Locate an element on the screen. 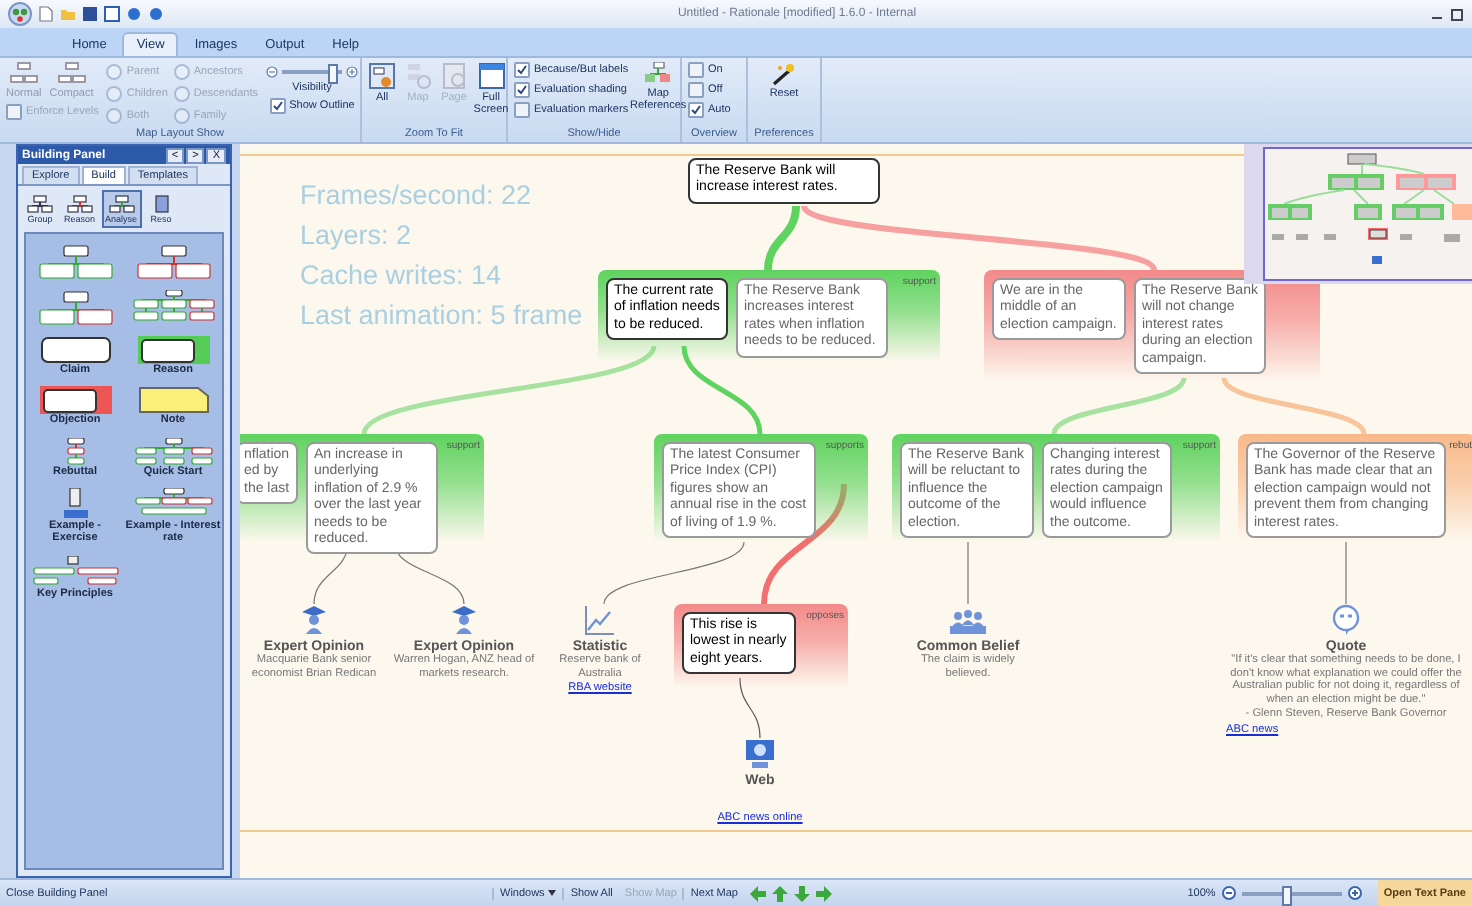 The height and width of the screenshot is (906, 1472). group-icon is located at coordinates (40, 204).